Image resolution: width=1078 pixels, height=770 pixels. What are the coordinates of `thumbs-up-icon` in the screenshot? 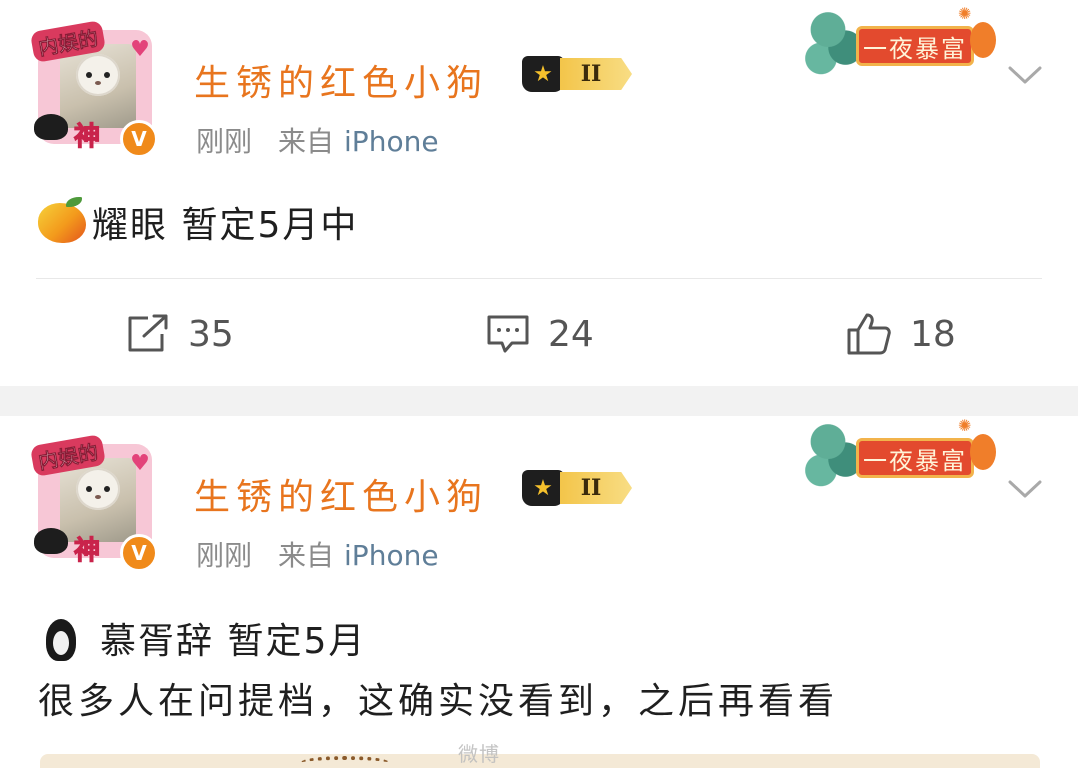 It's located at (869, 334).